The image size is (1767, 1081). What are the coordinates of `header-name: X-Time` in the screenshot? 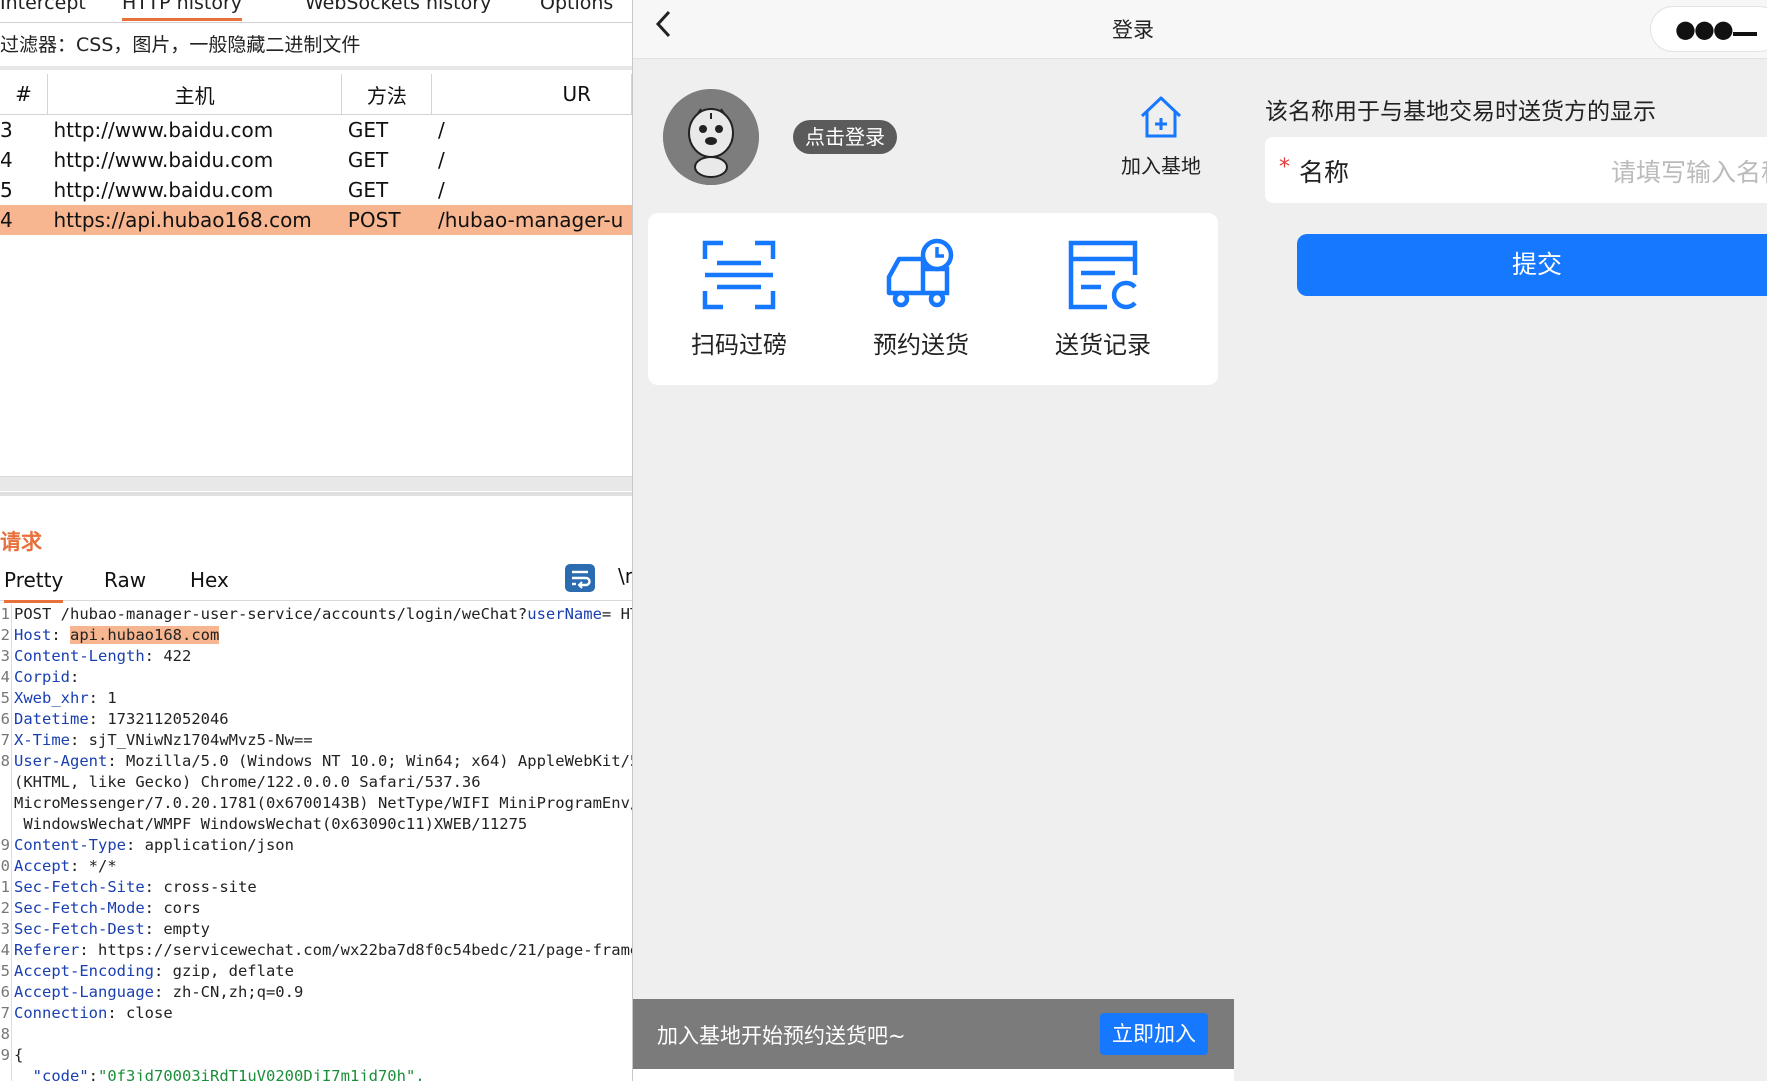 It's located at (42, 740).